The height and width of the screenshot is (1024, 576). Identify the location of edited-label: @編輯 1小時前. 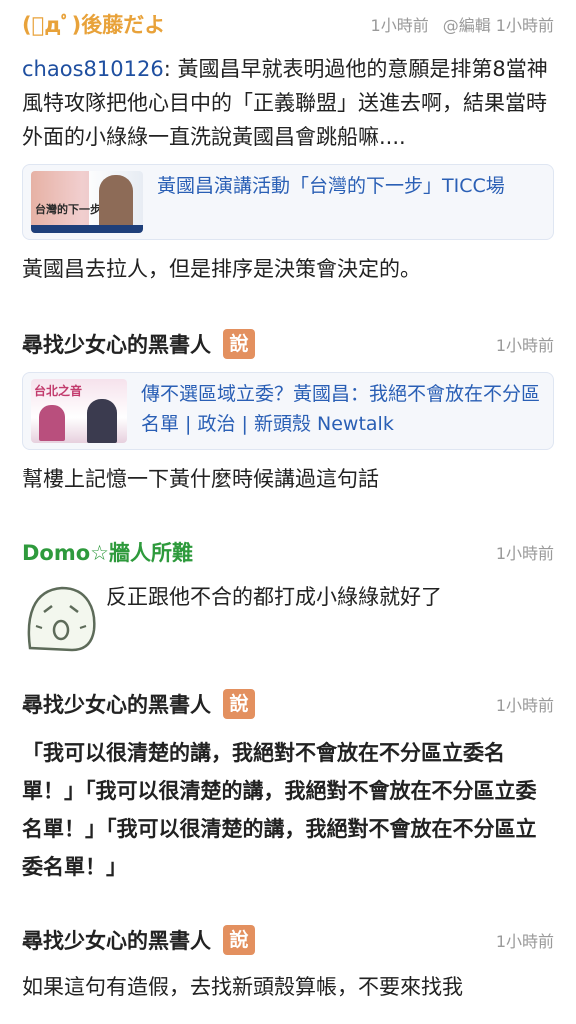
(498, 25).